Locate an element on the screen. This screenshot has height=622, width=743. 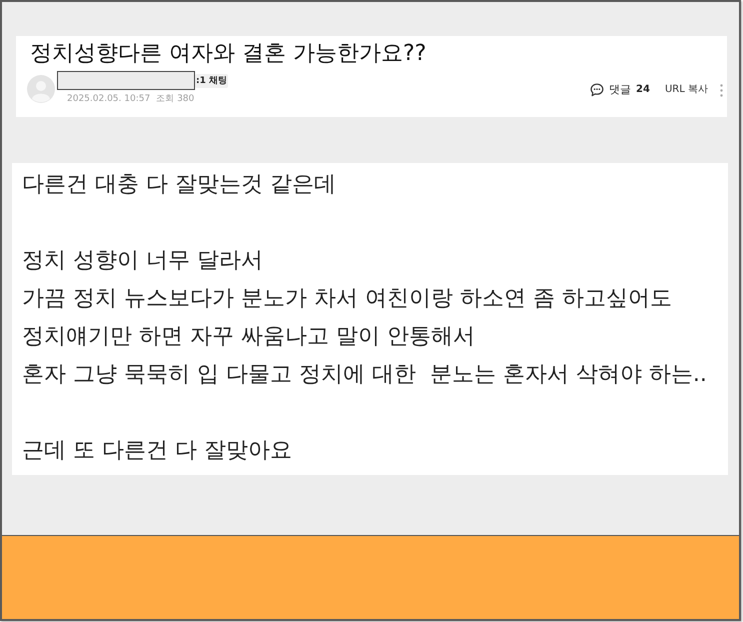
body-paragraph: 근데 또 다른건 다 잘맞아요 is located at coordinates (157, 451).